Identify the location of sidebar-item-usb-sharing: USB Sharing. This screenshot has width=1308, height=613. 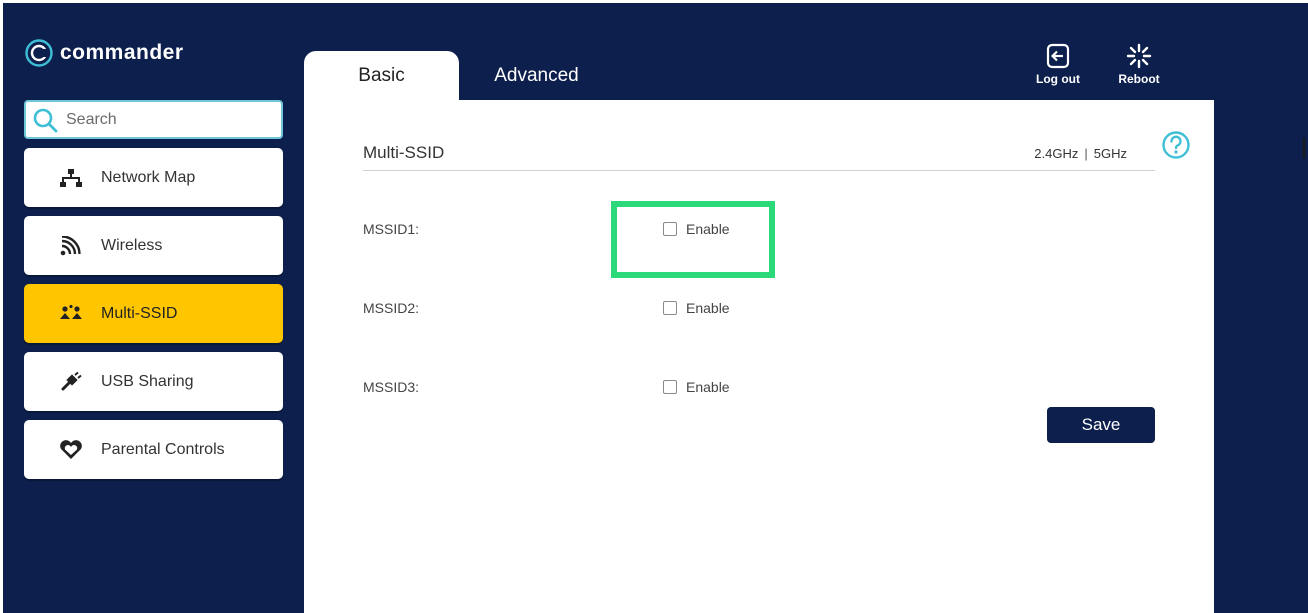
(153, 381).